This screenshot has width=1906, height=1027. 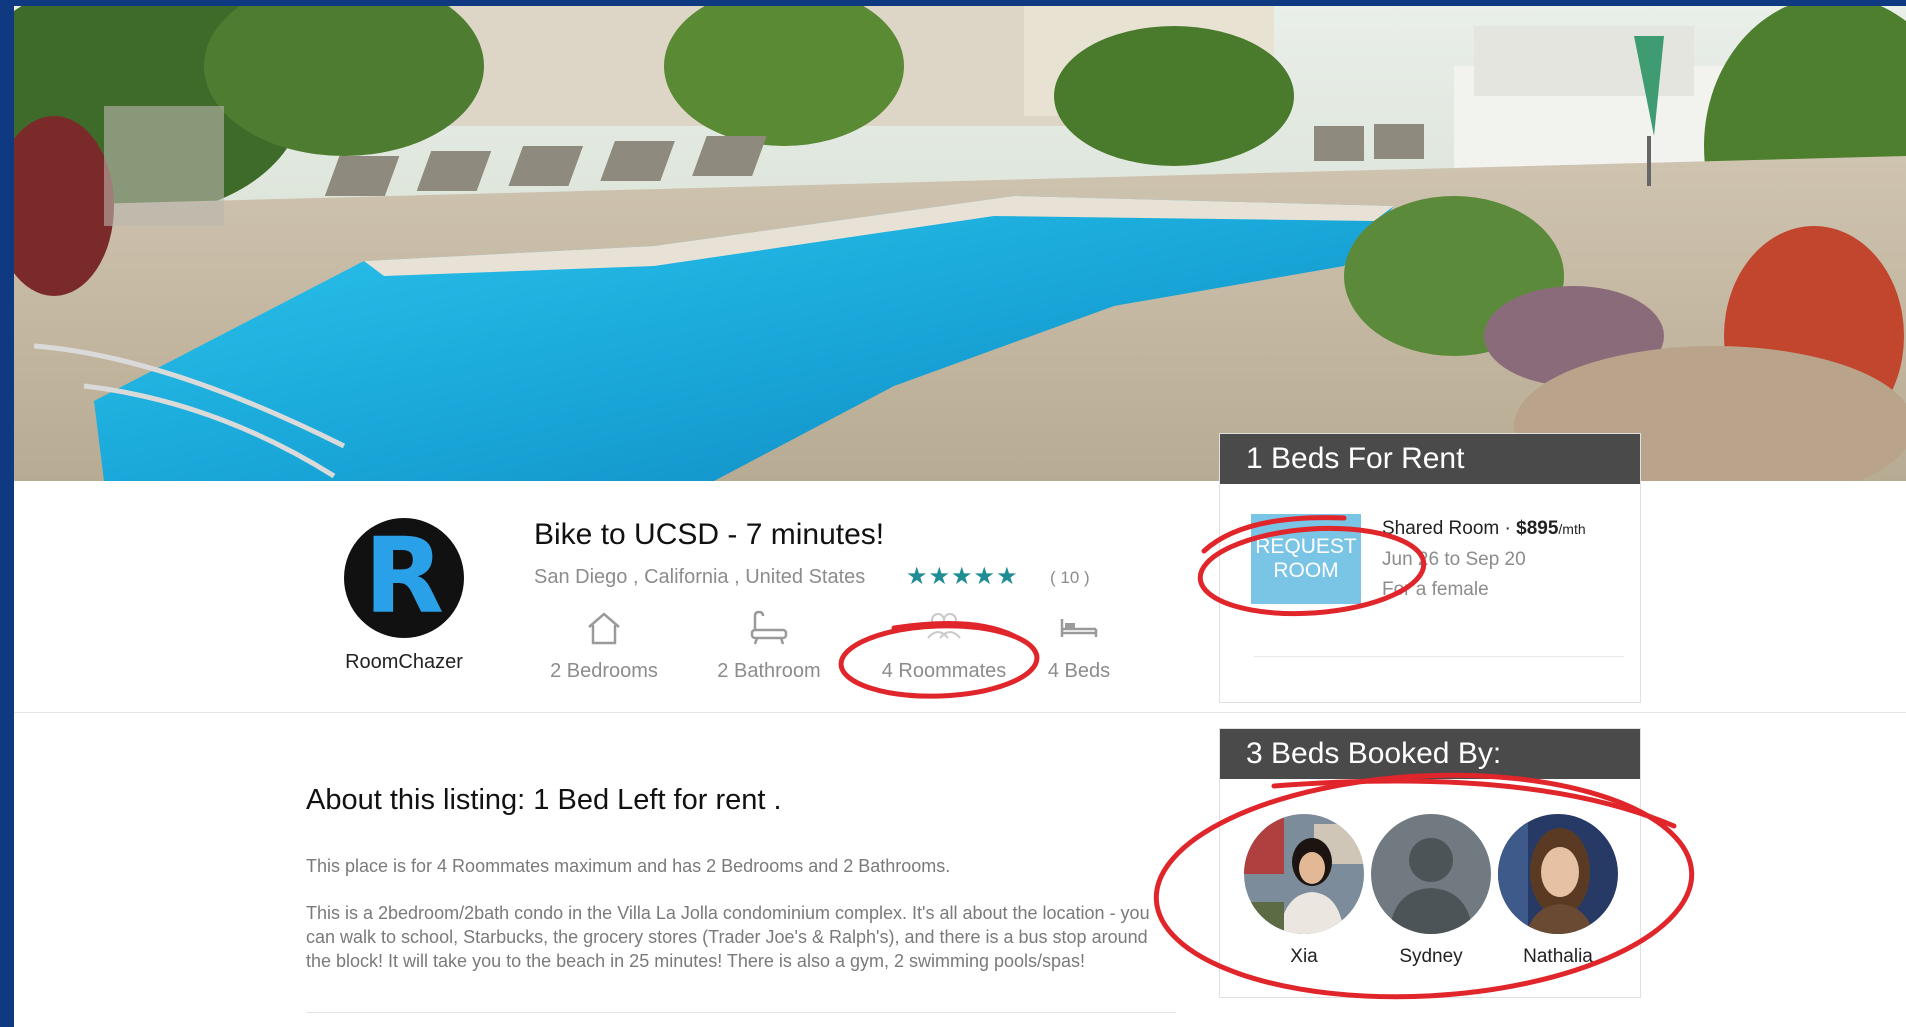 What do you see at coordinates (1306, 546) in the screenshot?
I see `request-label-line1: REQUEST` at bounding box center [1306, 546].